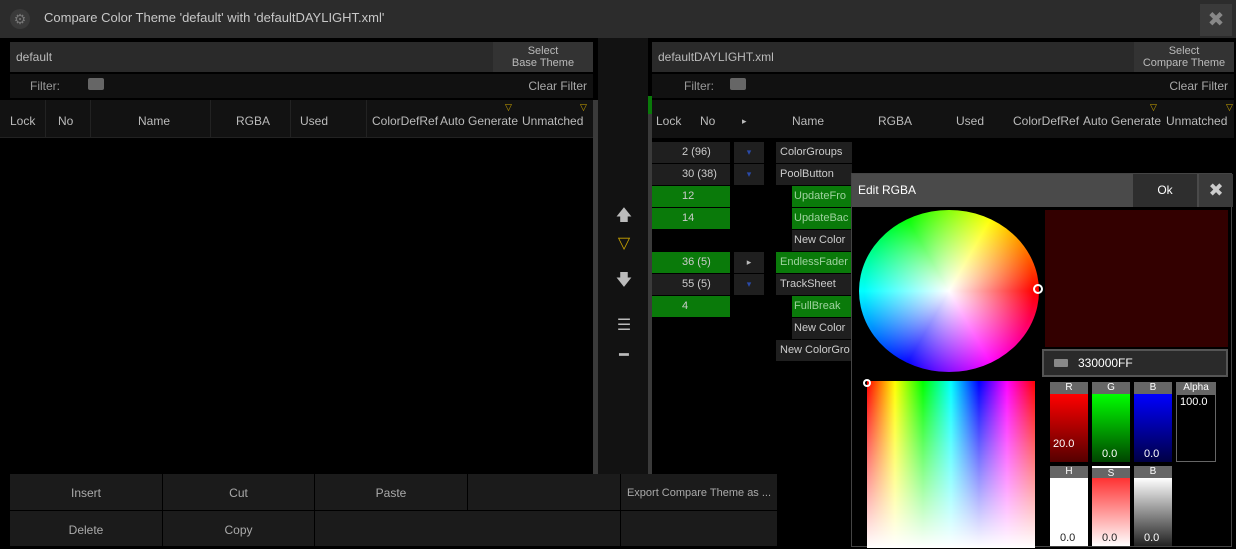 The width and height of the screenshot is (1236, 549). Describe the element at coordinates (1111, 388) in the screenshot. I see `g-label: G` at that location.